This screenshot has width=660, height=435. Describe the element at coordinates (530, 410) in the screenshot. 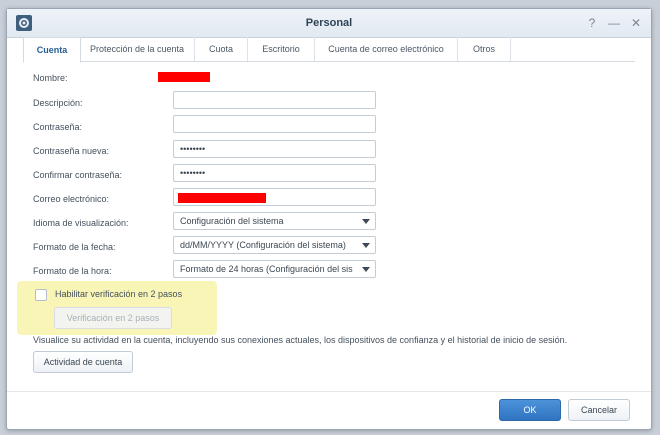

I see `ok-button: OK` at that location.